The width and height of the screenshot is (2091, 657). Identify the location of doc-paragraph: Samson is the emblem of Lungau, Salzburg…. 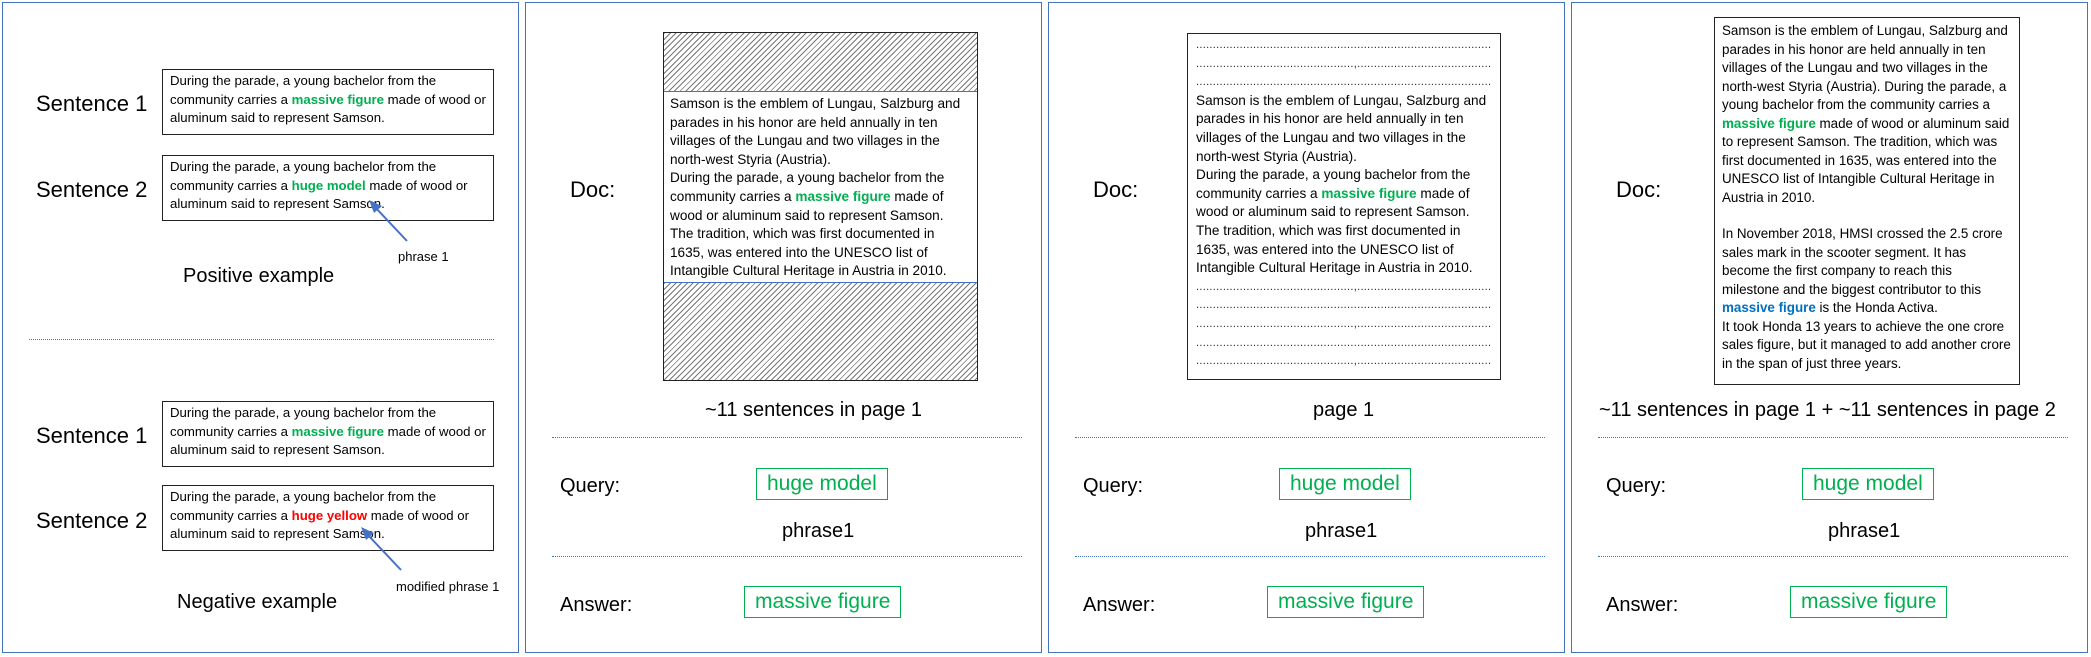
(1867, 114).